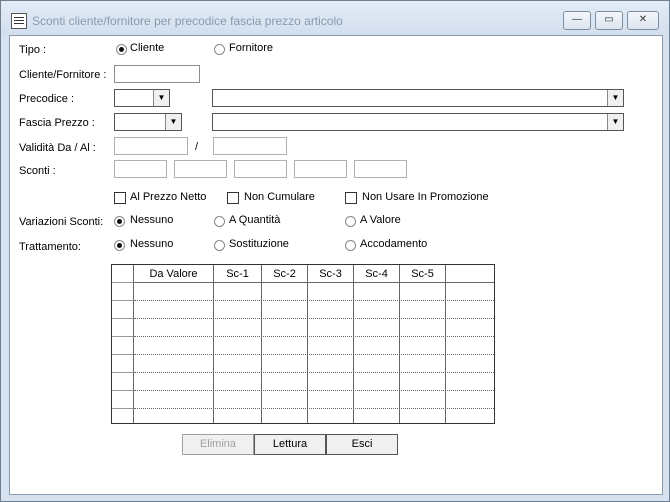 This screenshot has height=502, width=670. What do you see at coordinates (168, 197) in the screenshot?
I see `al-prezzo-netto-label: Al Prezzo Netto` at bounding box center [168, 197].